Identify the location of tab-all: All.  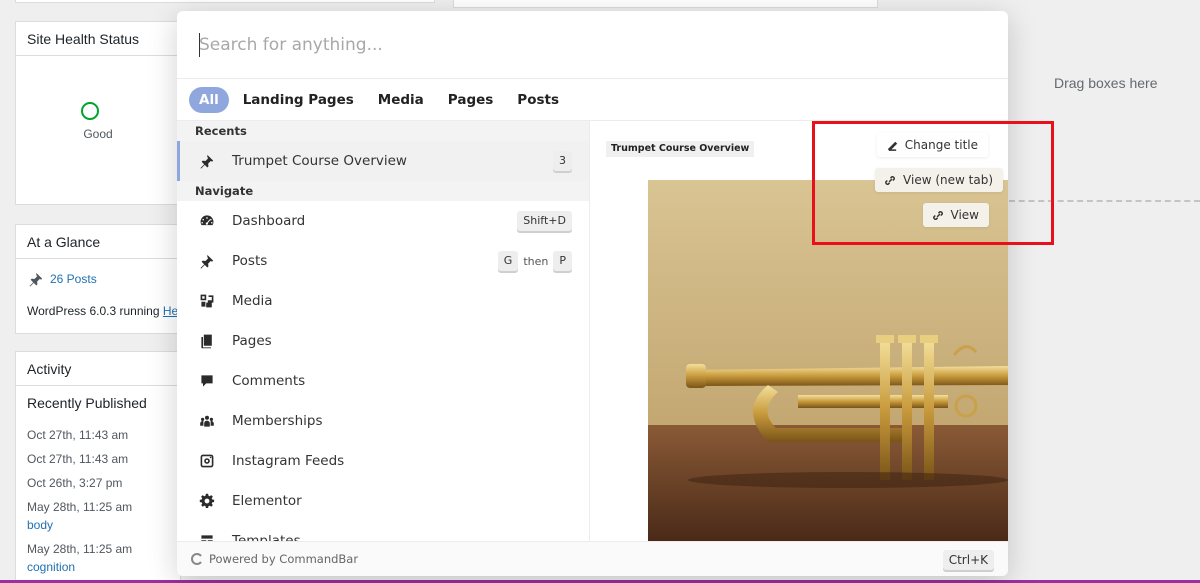
(209, 100).